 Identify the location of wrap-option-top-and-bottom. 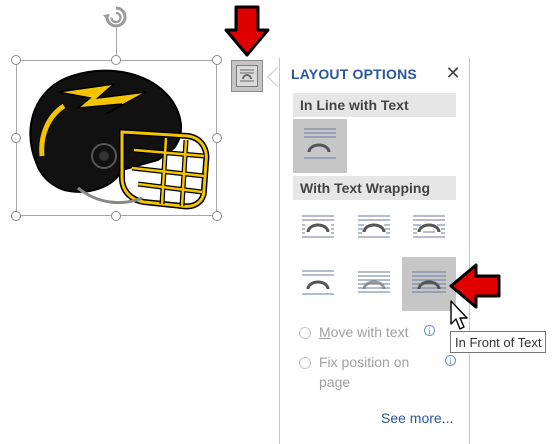
(318, 282).